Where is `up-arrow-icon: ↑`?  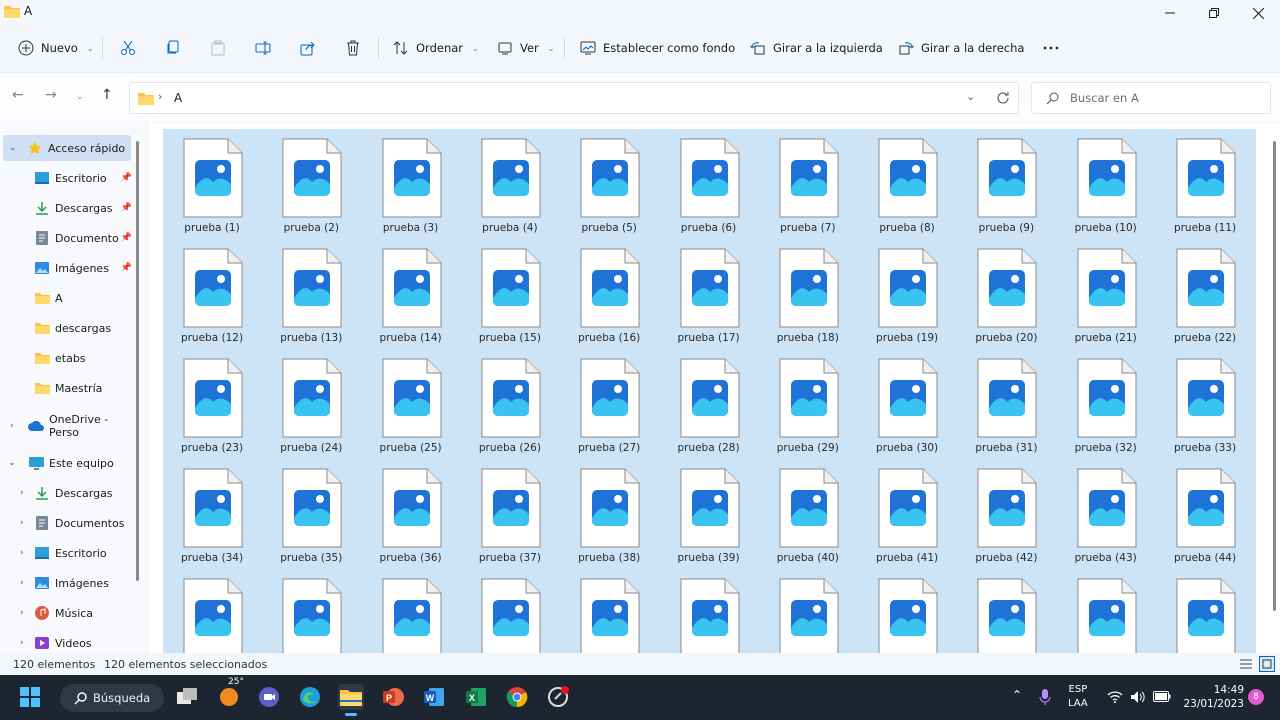 up-arrow-icon: ↑ is located at coordinates (107, 95).